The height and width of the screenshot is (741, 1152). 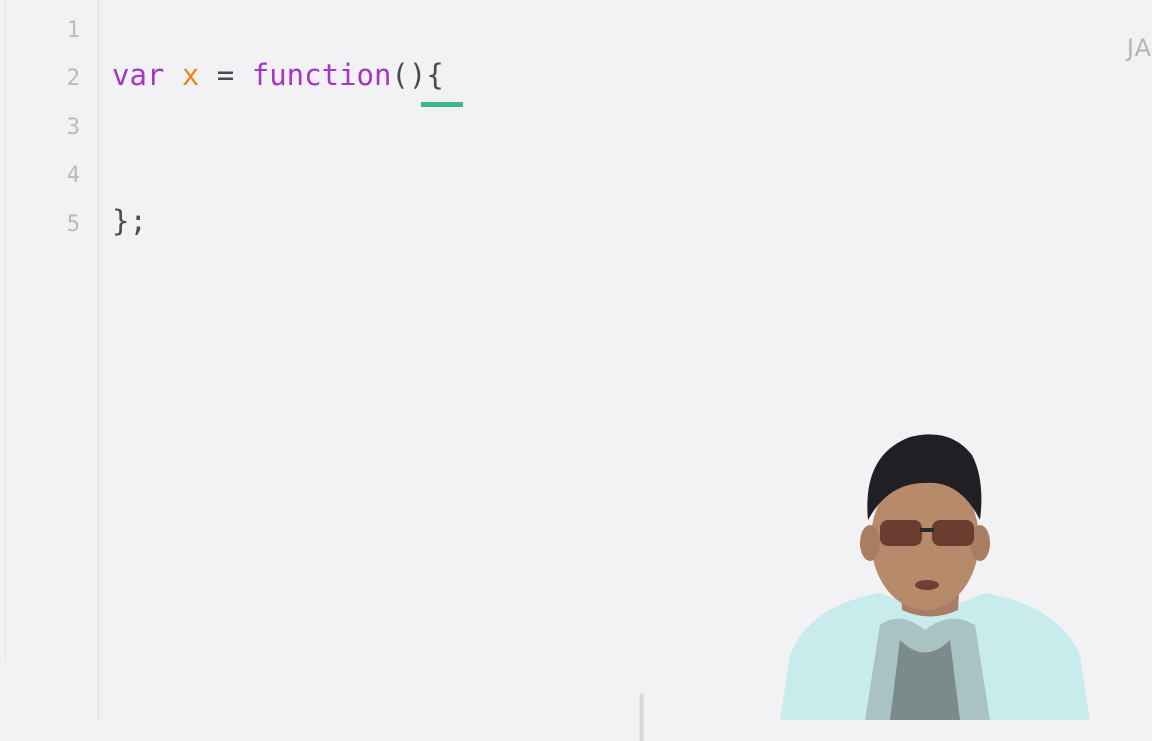 I want to click on assignment-operator: =, so click(x=225, y=75).